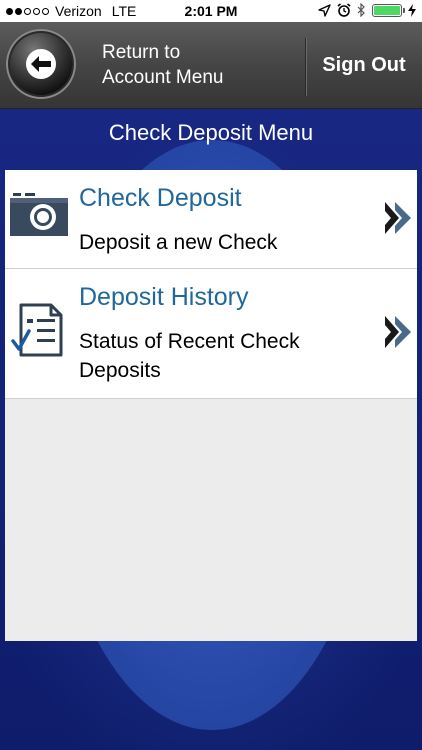 The image size is (422, 750). Describe the element at coordinates (163, 77) in the screenshot. I see `return-label-line2: Account Menu` at that location.